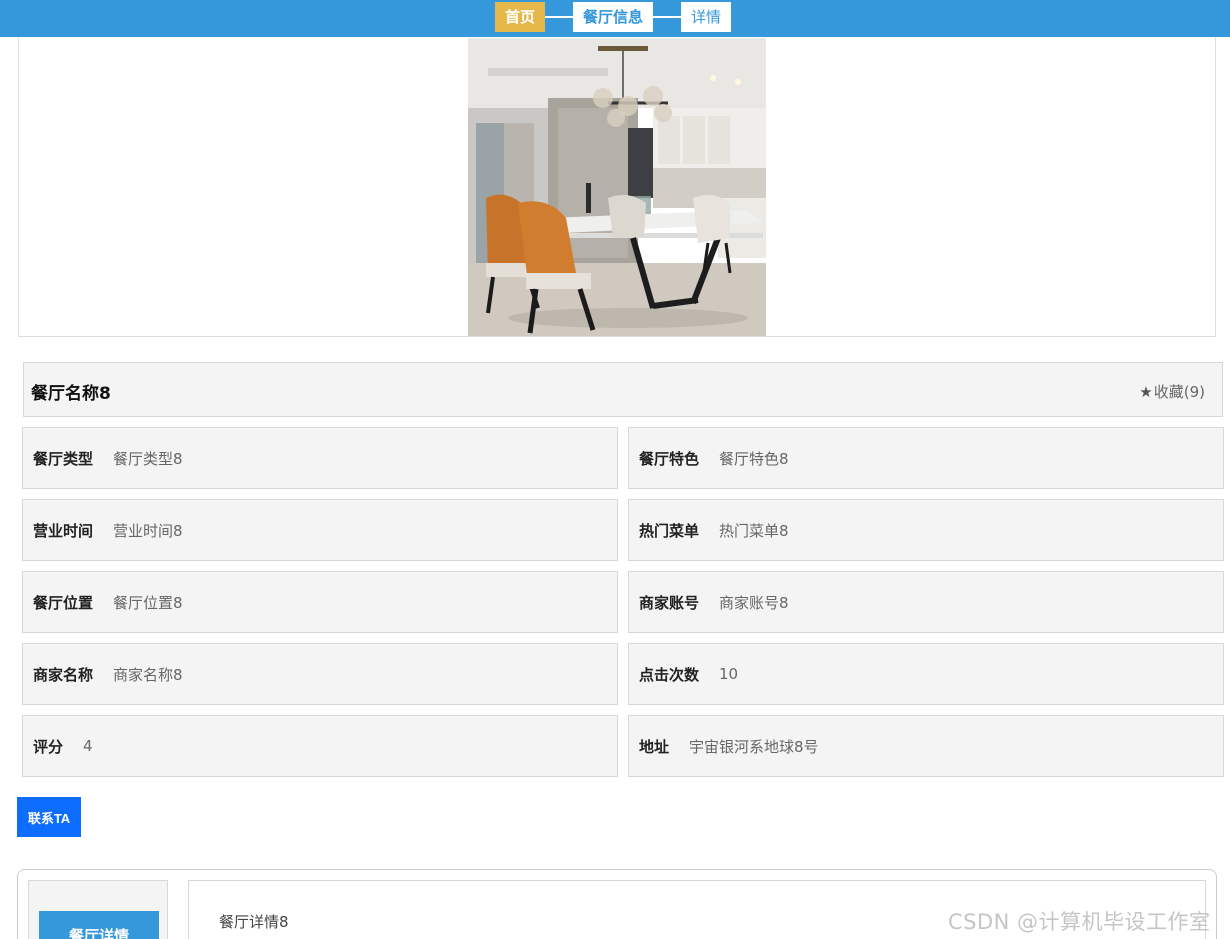  I want to click on info-location: 餐厅位置 餐厅位置8, so click(320, 602).